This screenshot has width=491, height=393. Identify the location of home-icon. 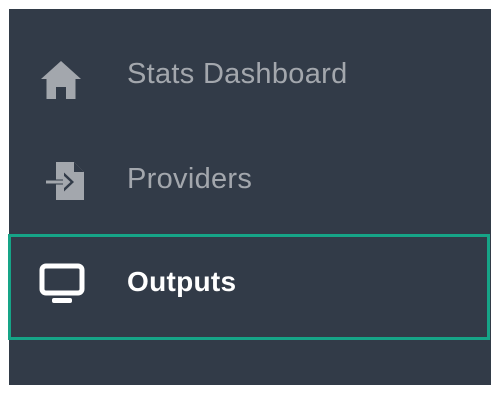
(61, 80).